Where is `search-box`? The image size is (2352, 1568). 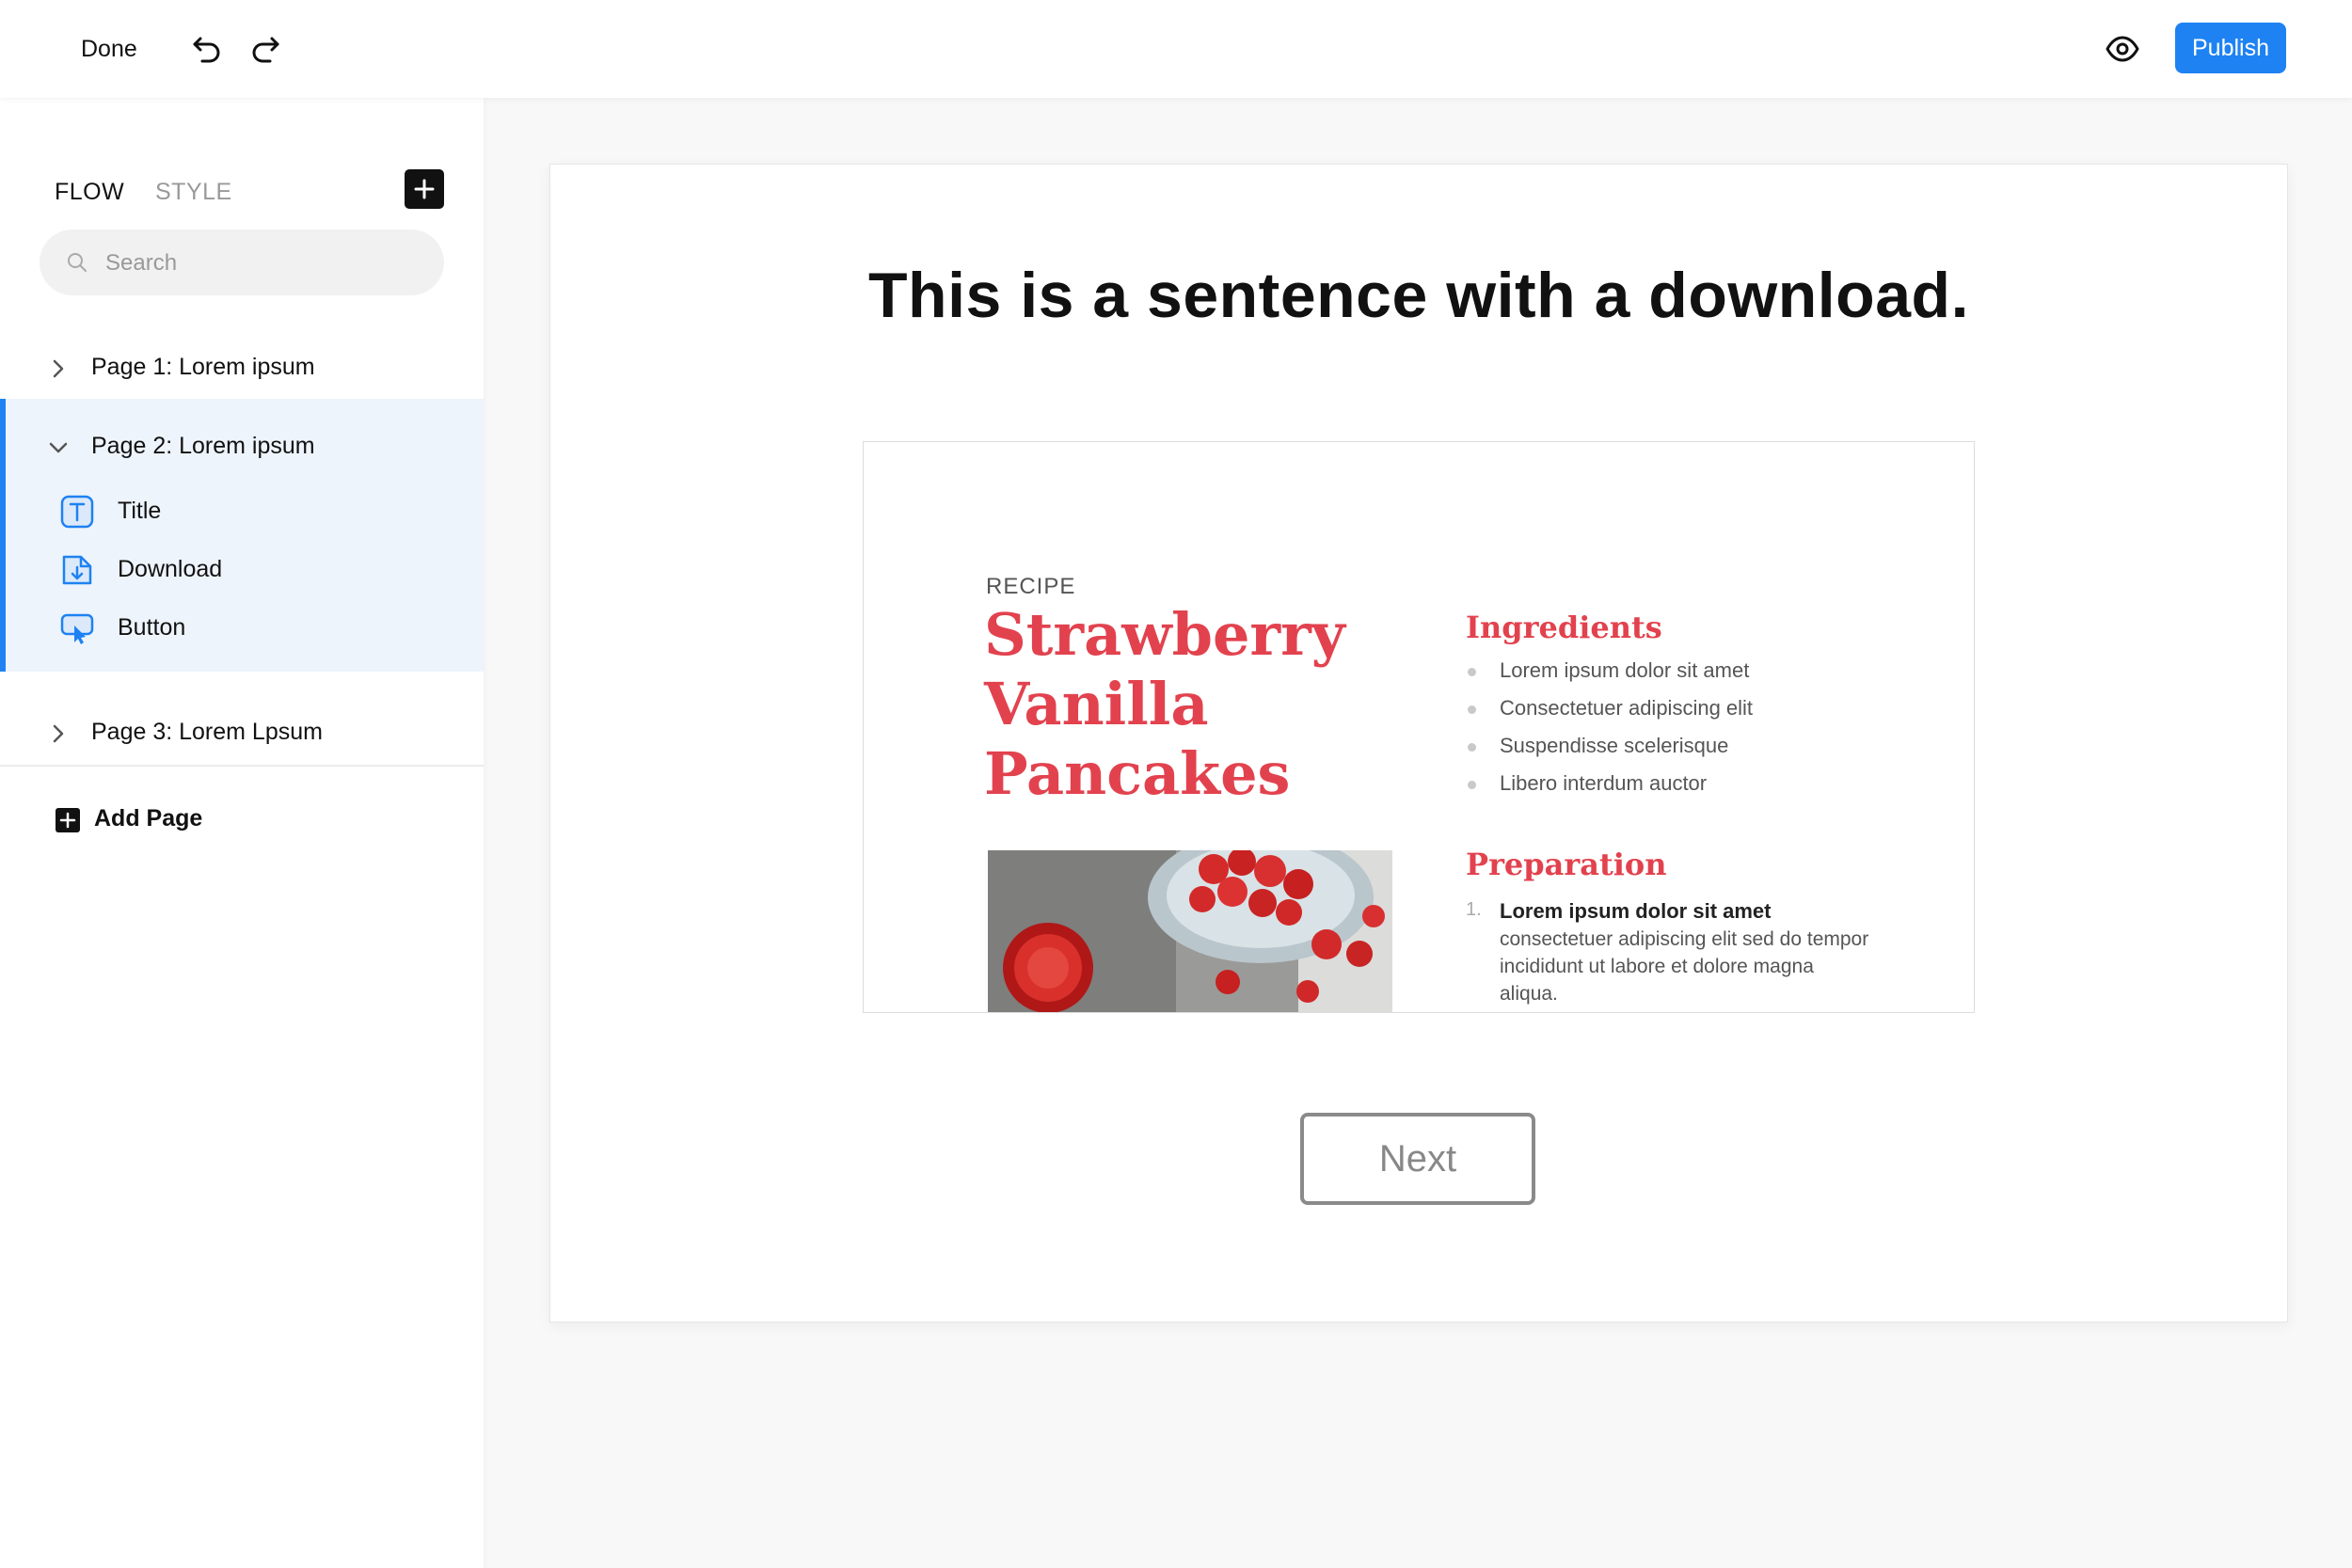 search-box is located at coordinates (242, 263).